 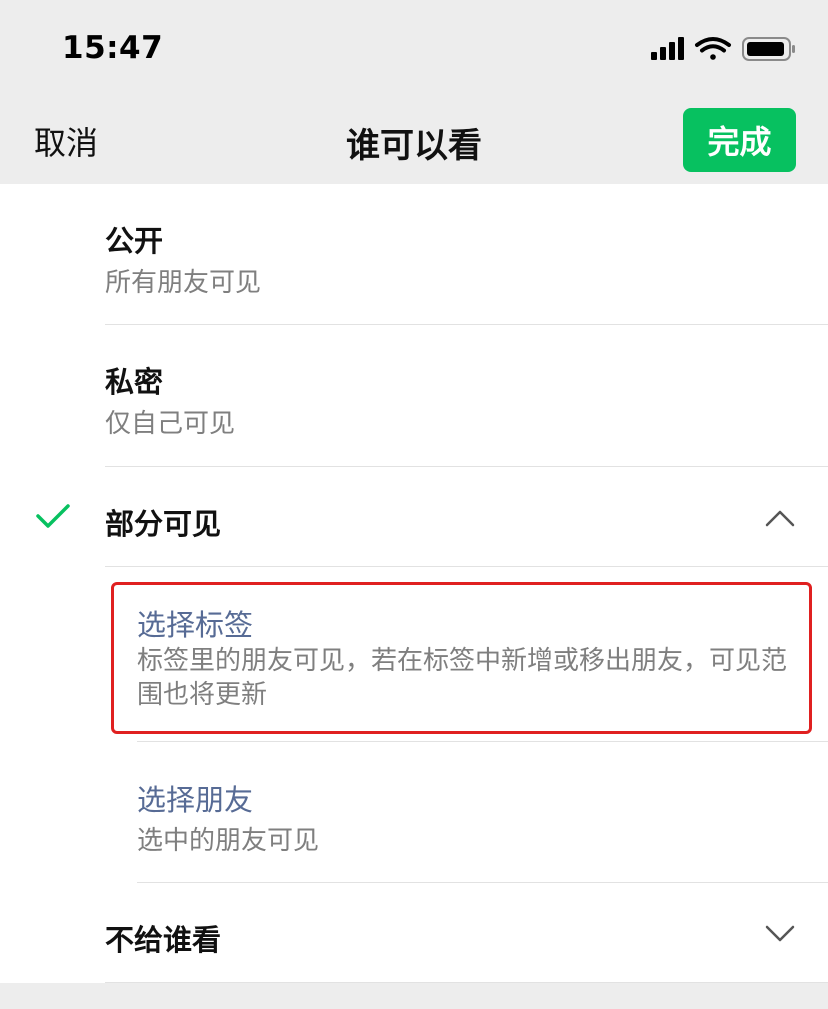 What do you see at coordinates (195, 625) in the screenshot?
I see `sub-option-title: 选择标签` at bounding box center [195, 625].